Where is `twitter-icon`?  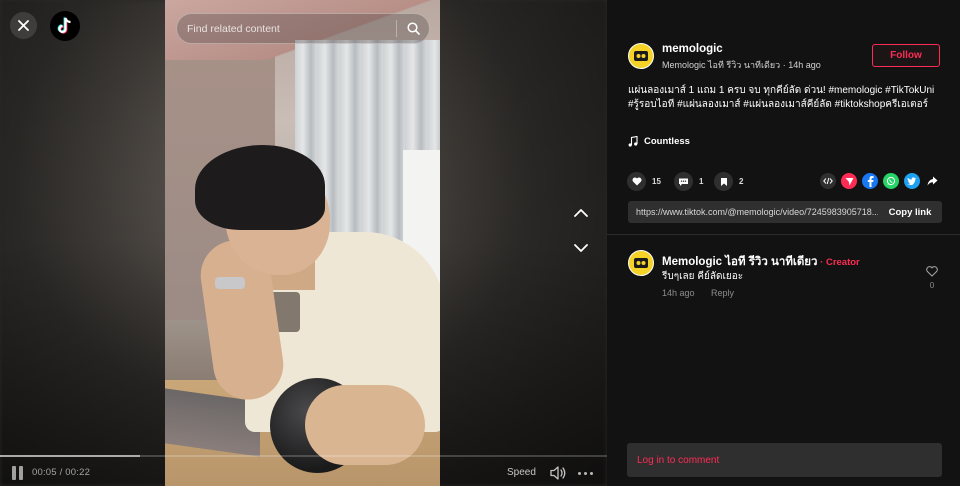 twitter-icon is located at coordinates (912, 181).